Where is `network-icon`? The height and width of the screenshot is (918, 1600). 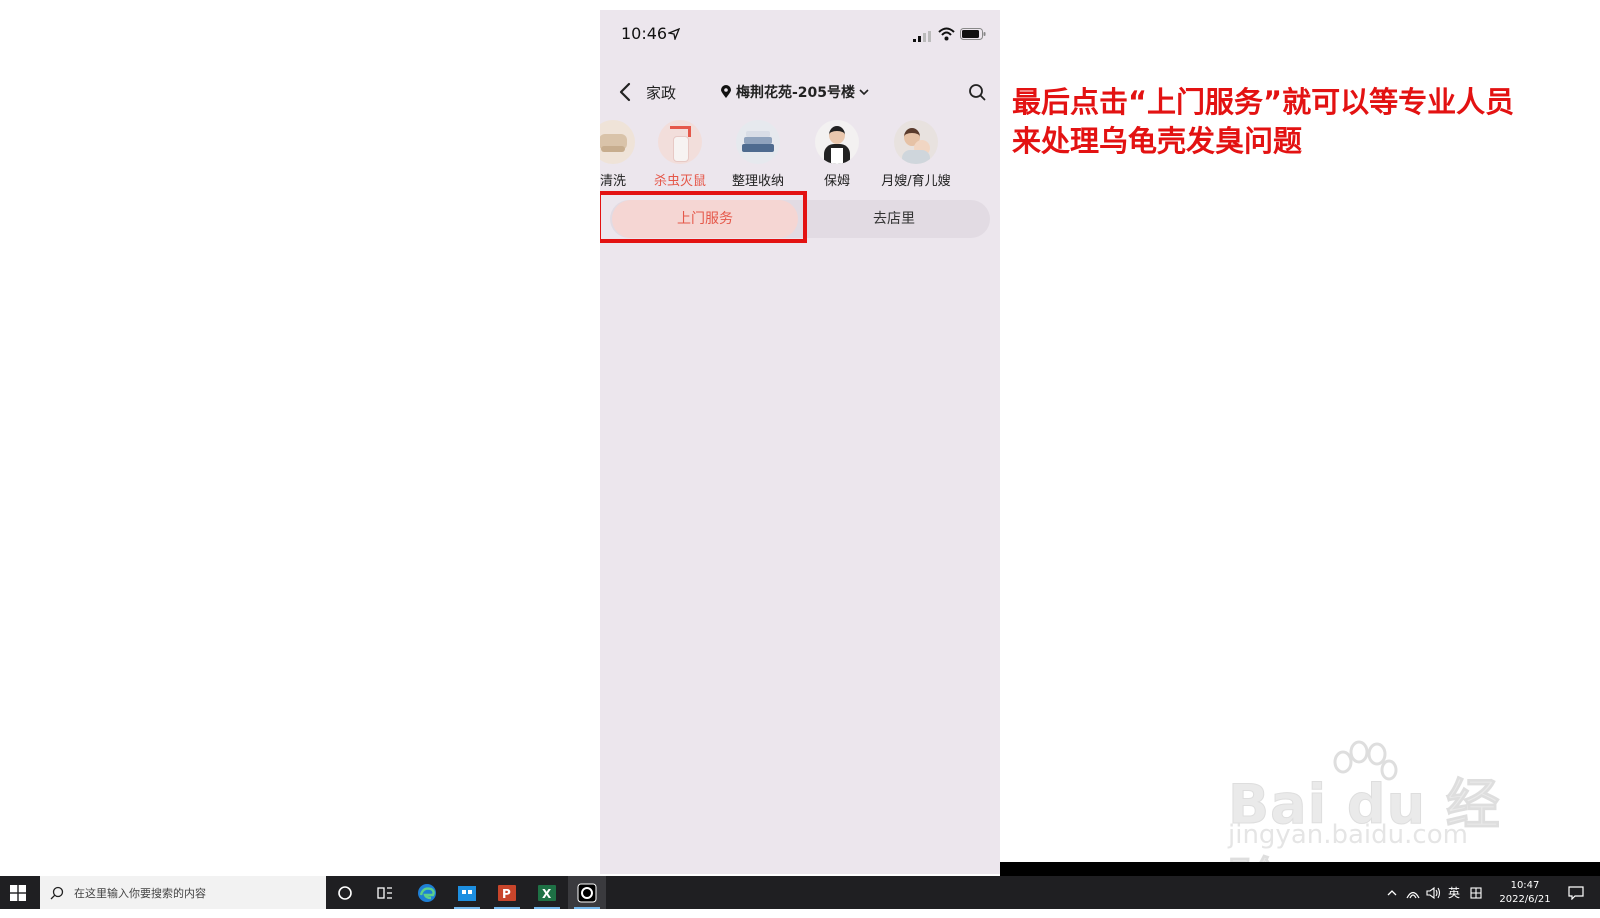 network-icon is located at coordinates (1413, 893).